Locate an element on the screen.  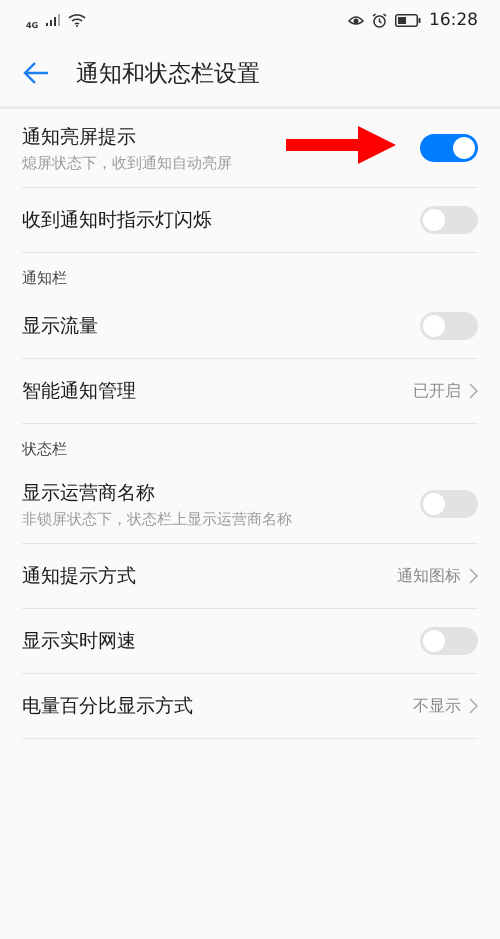
setting-value: 已开启 is located at coordinates (445, 391).